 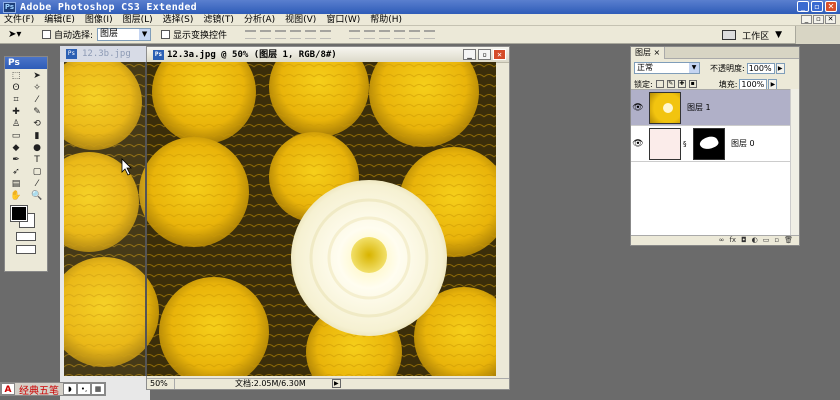 What do you see at coordinates (752, 35) in the screenshot?
I see `workspace-button: 工作区 ▼` at bounding box center [752, 35].